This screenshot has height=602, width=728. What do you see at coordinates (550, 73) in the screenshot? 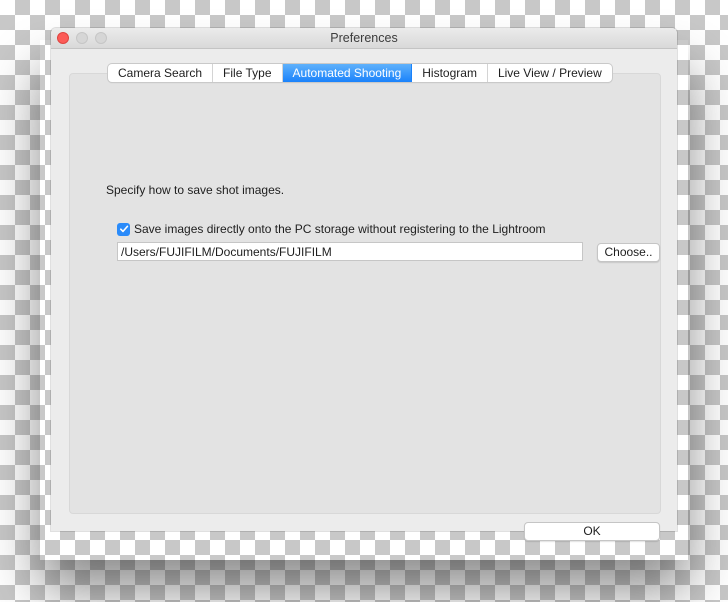
I see `tab-live-view-preview: Live View / Preview` at bounding box center [550, 73].